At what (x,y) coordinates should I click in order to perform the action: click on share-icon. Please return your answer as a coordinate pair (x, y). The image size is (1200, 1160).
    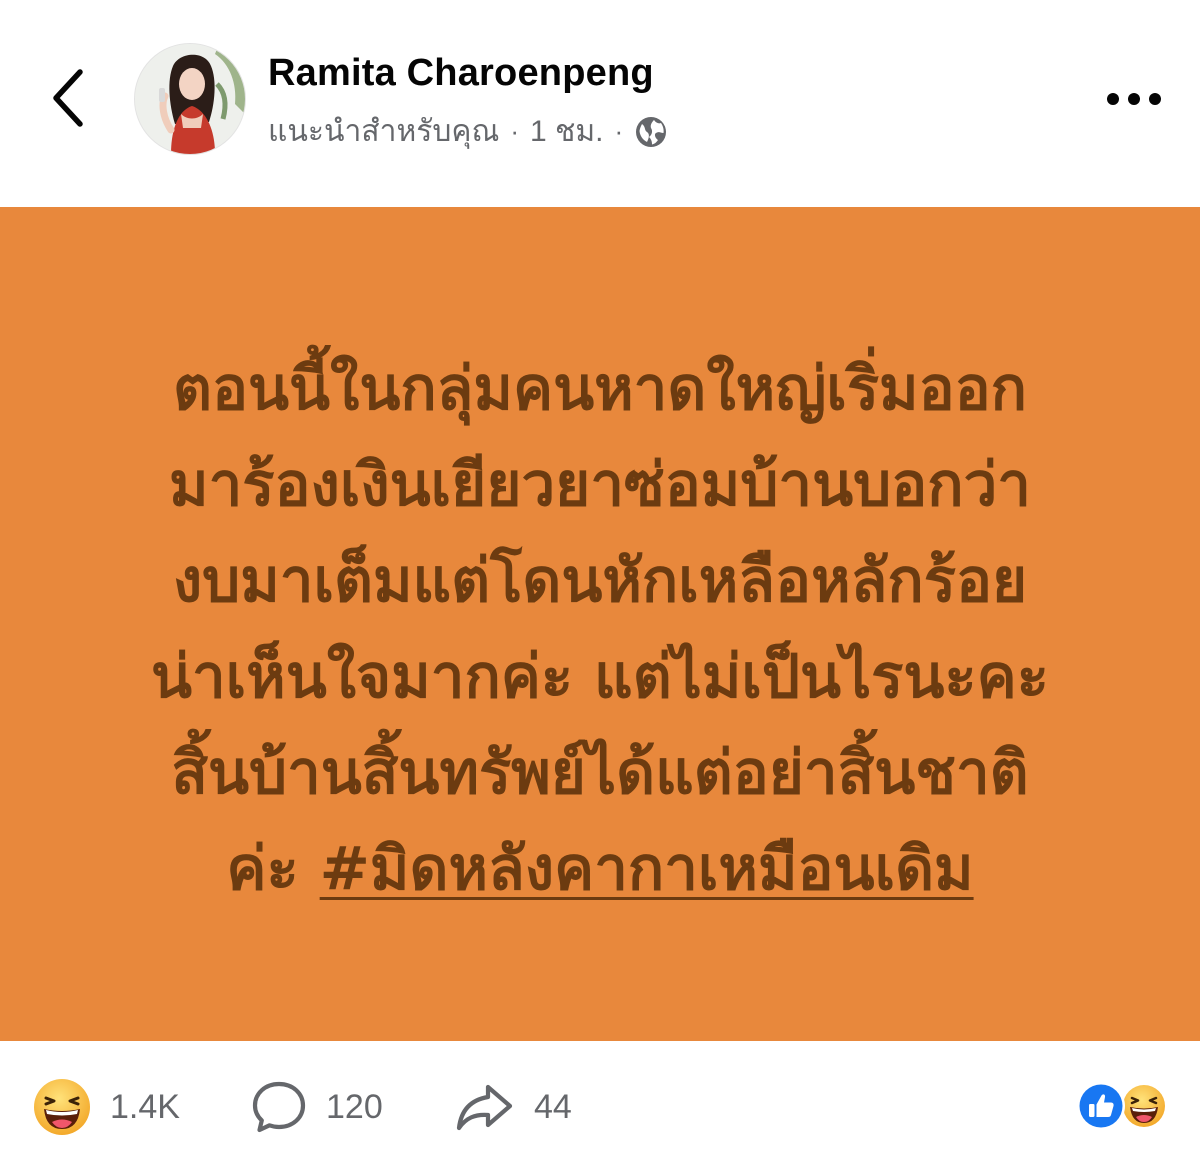
    Looking at the image, I should click on (484, 1107).